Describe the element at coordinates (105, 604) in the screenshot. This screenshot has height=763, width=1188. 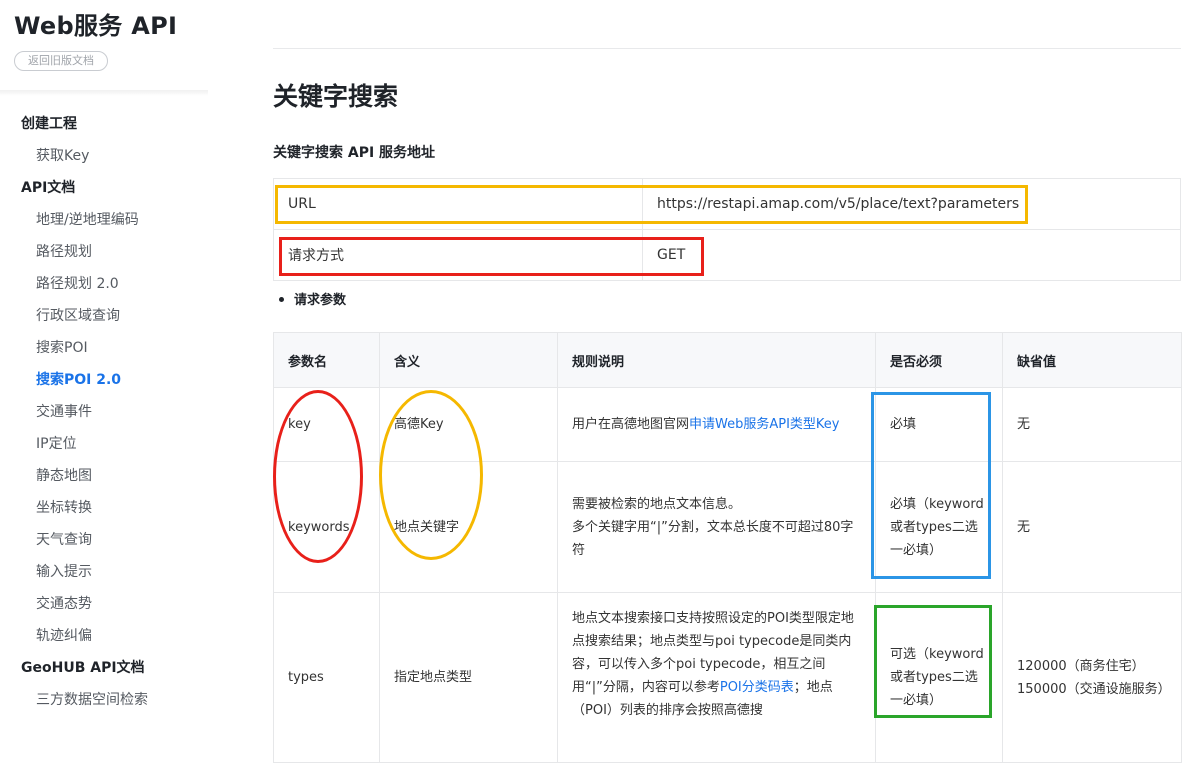
I see `nav-item-traffic-status: 交通态势` at that location.